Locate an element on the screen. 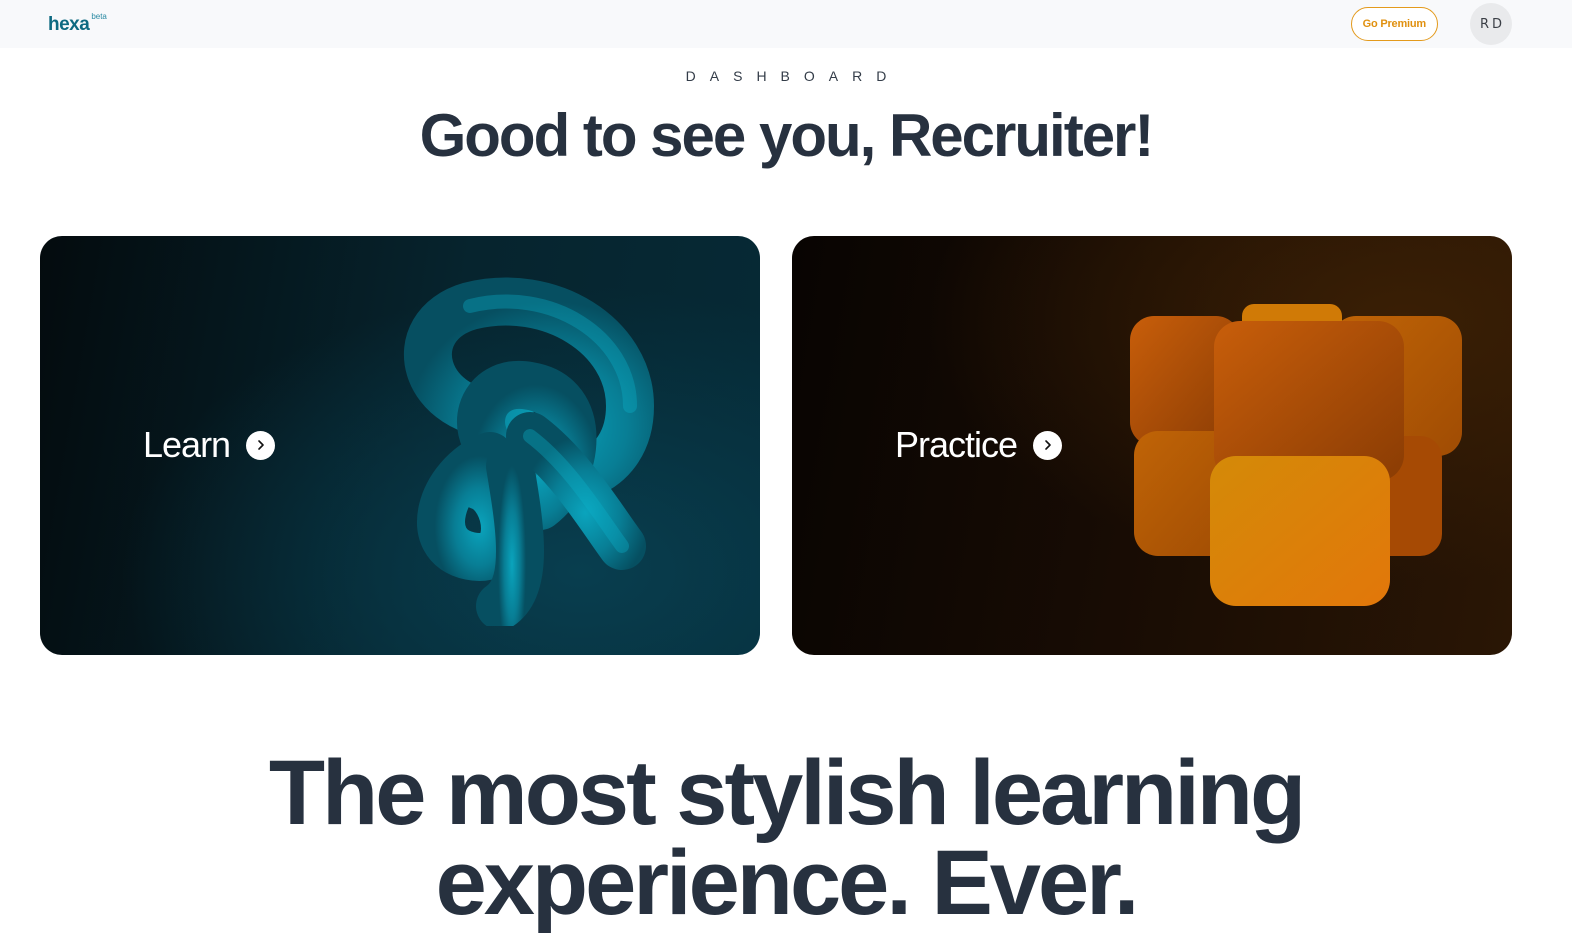  learn-card-label: Learn is located at coordinates (209, 445).